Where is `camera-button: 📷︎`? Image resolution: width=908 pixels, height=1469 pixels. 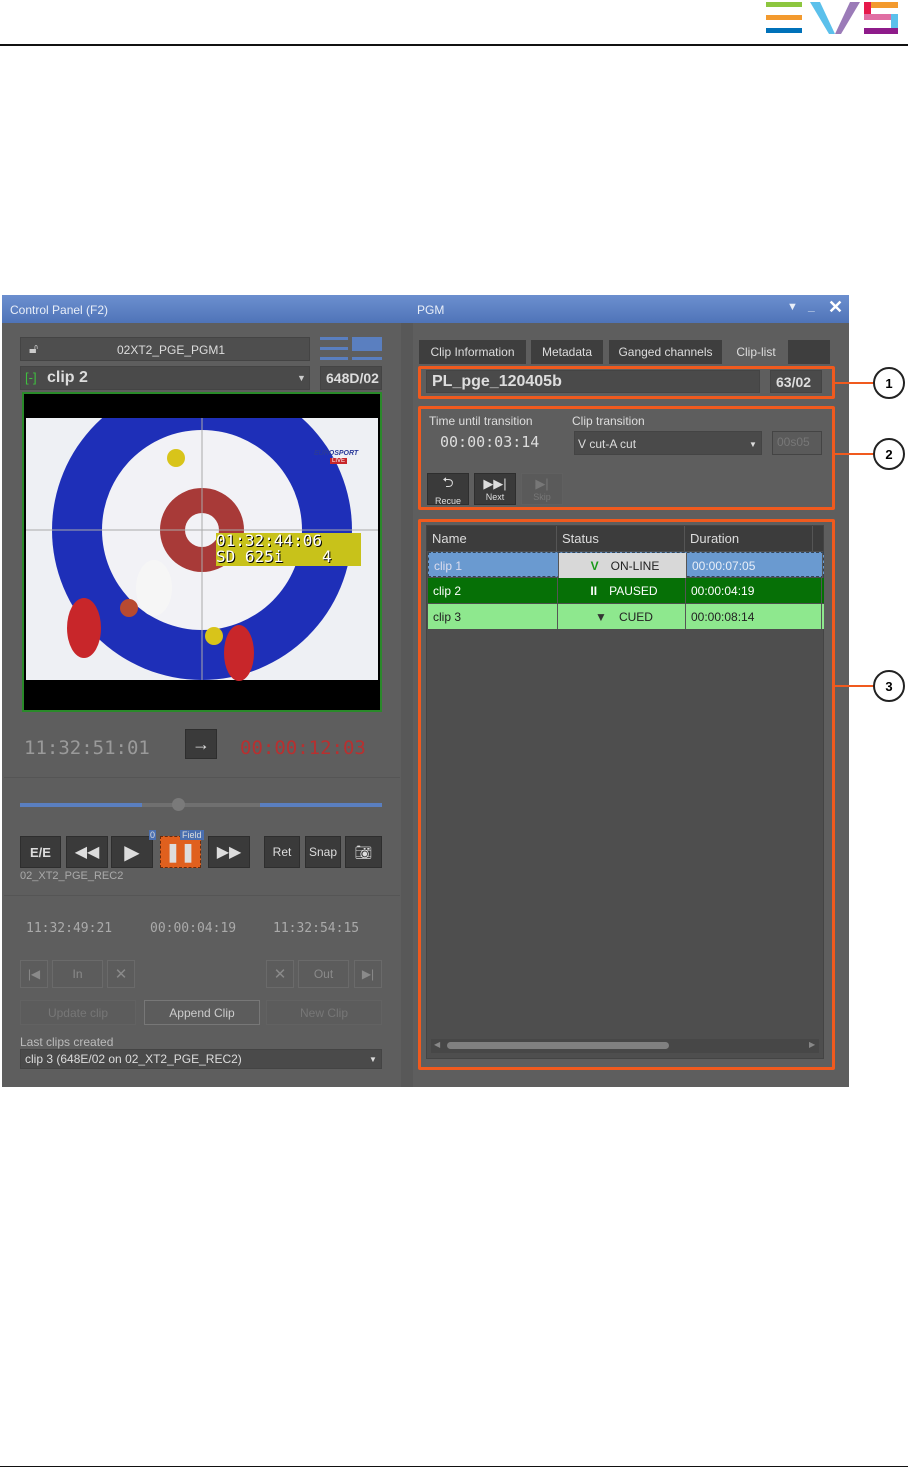 camera-button: 📷︎ is located at coordinates (363, 852).